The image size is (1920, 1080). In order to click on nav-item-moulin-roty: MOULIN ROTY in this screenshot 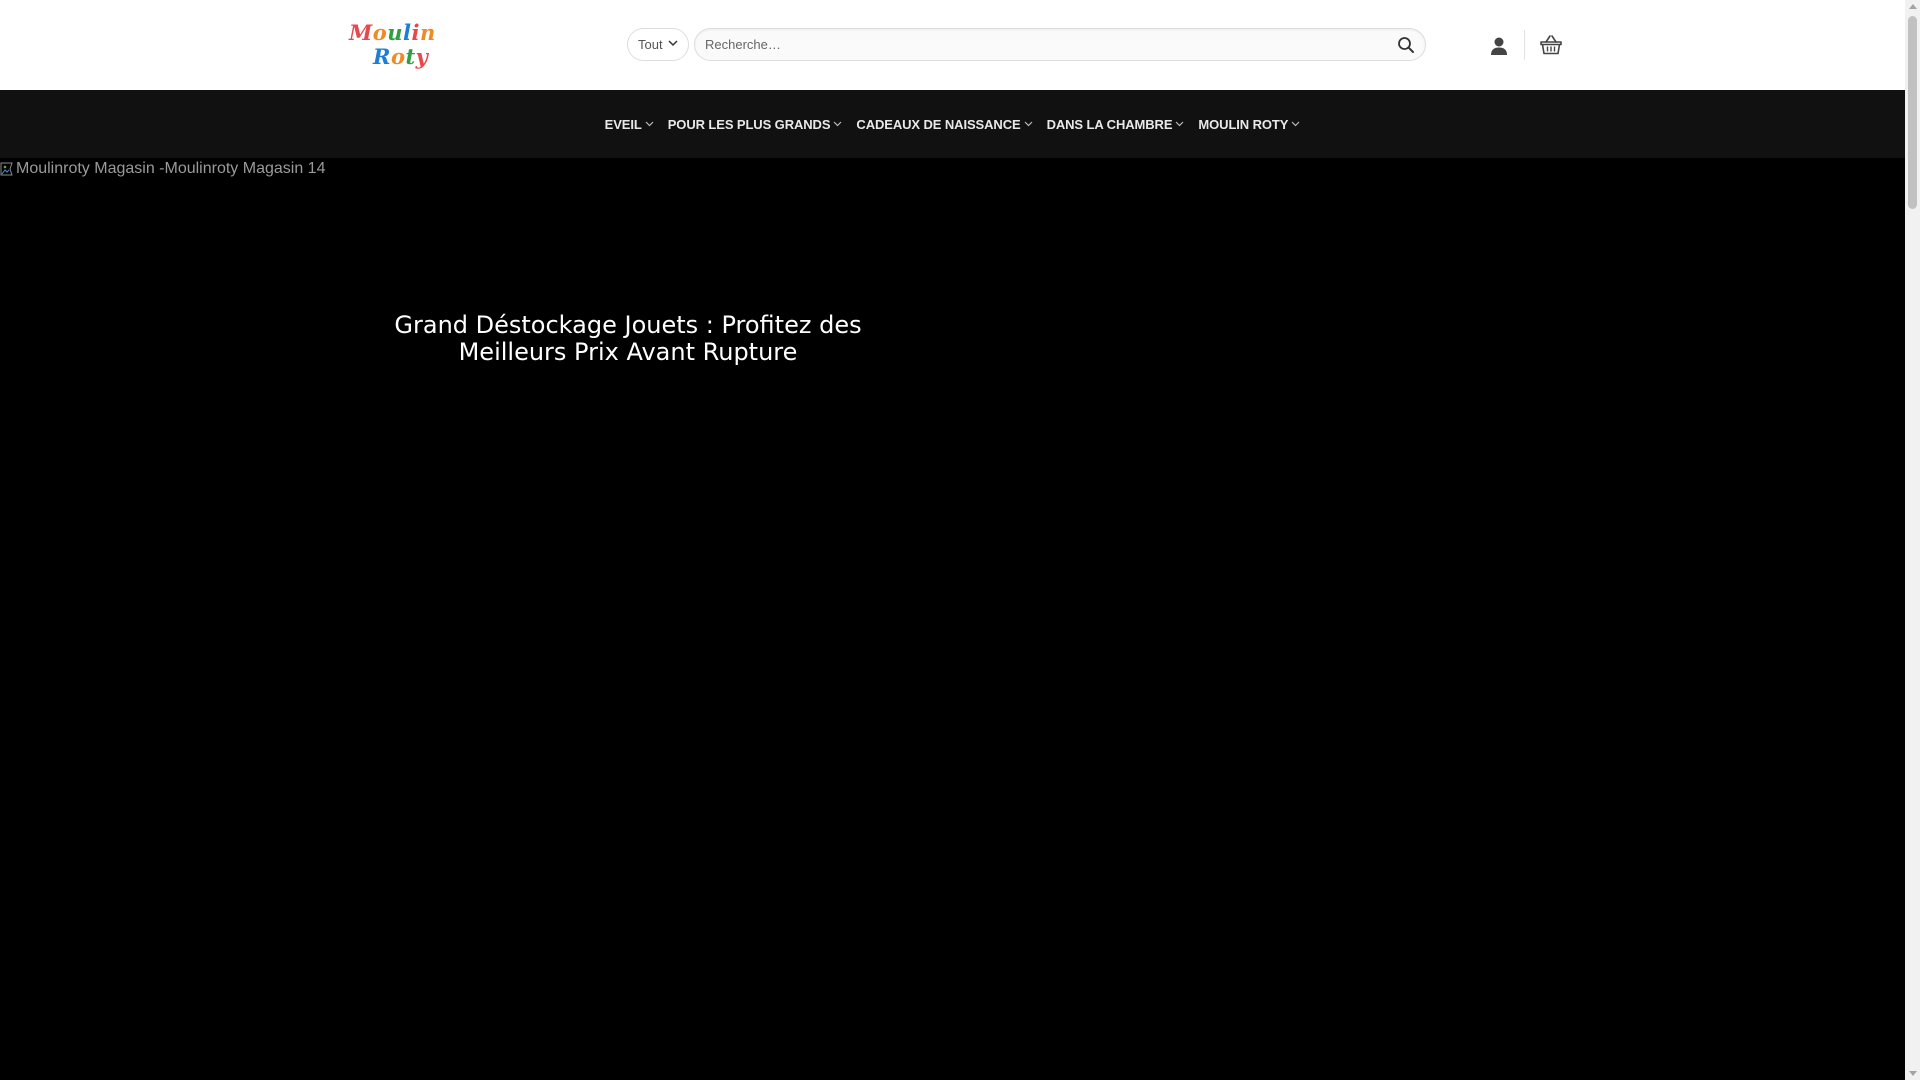, I will do `click(1249, 124)`.